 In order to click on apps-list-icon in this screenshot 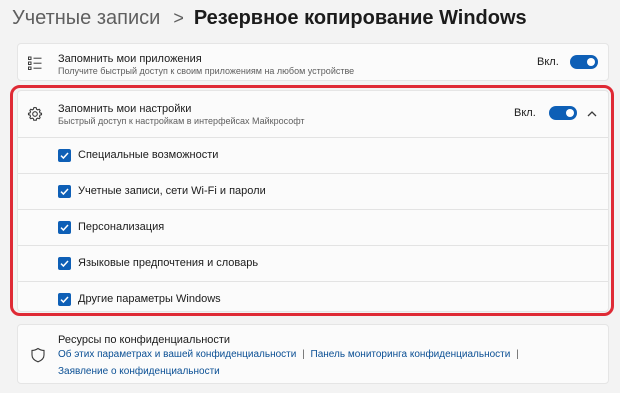, I will do `click(35, 63)`.